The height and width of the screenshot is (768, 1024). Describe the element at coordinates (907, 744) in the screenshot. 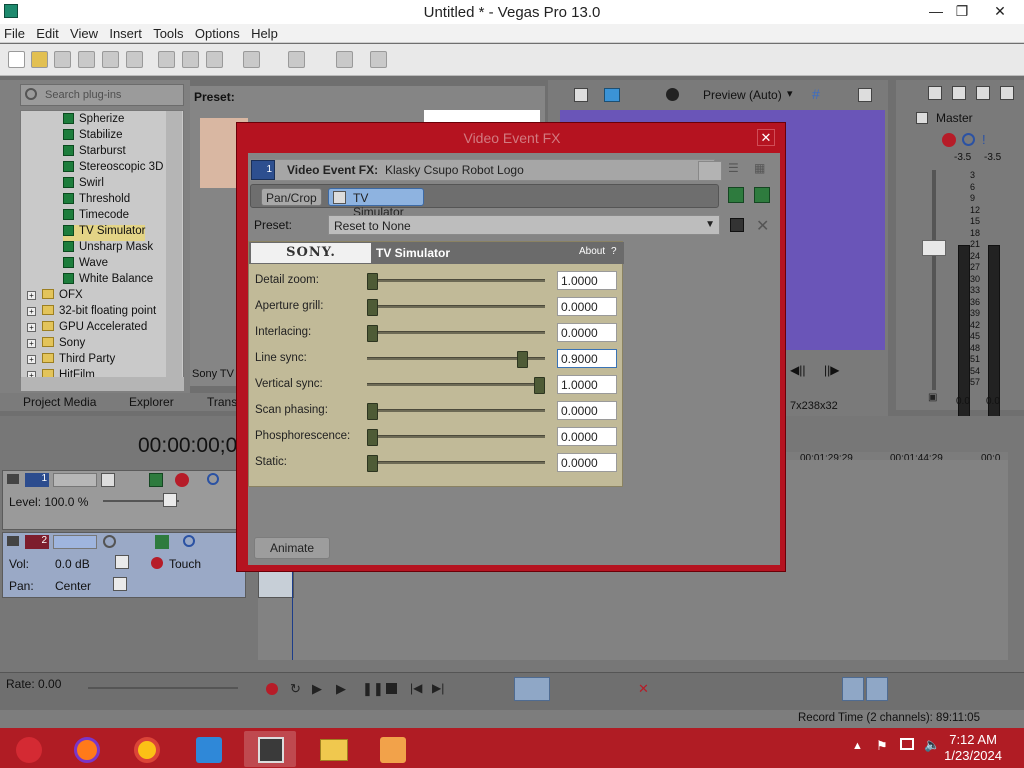

I see `network-icon` at that location.